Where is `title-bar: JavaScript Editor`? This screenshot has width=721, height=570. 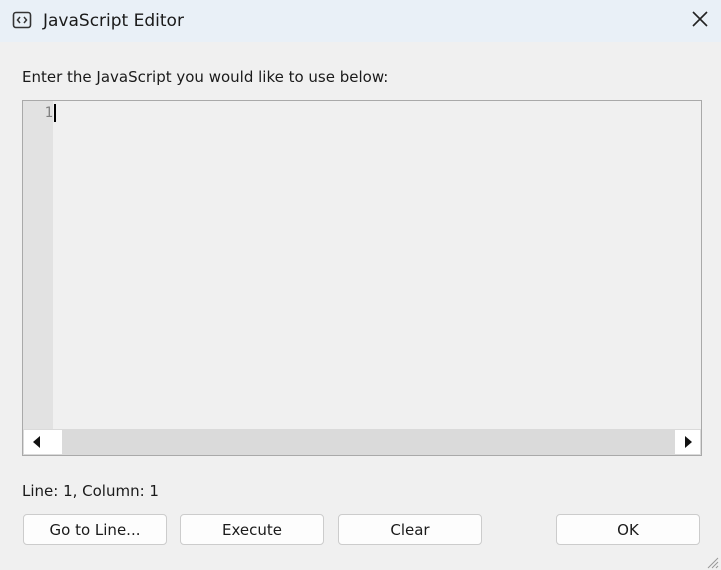
title-bar: JavaScript Editor is located at coordinates (360, 21).